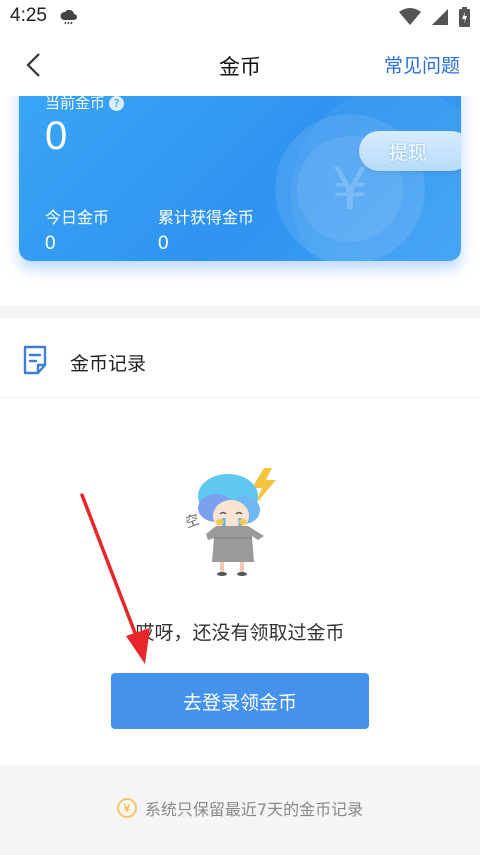  What do you see at coordinates (194, 522) in the screenshot?
I see `empty-illustration-text: 空` at bounding box center [194, 522].